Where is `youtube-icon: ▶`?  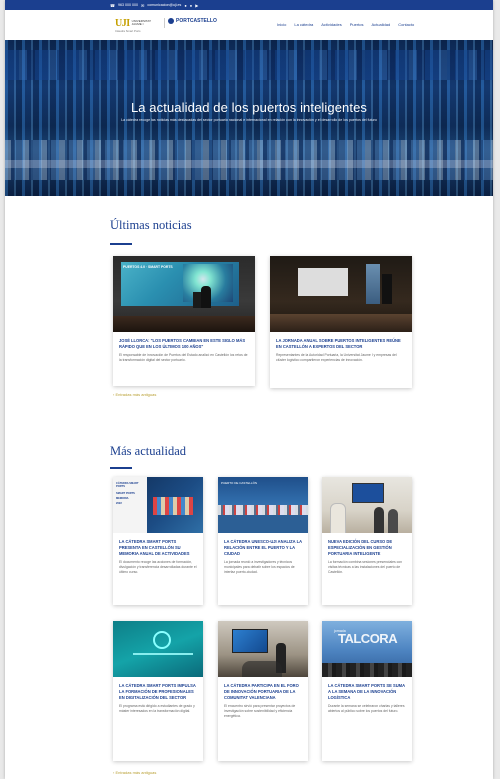 youtube-icon: ▶ is located at coordinates (196, 5).